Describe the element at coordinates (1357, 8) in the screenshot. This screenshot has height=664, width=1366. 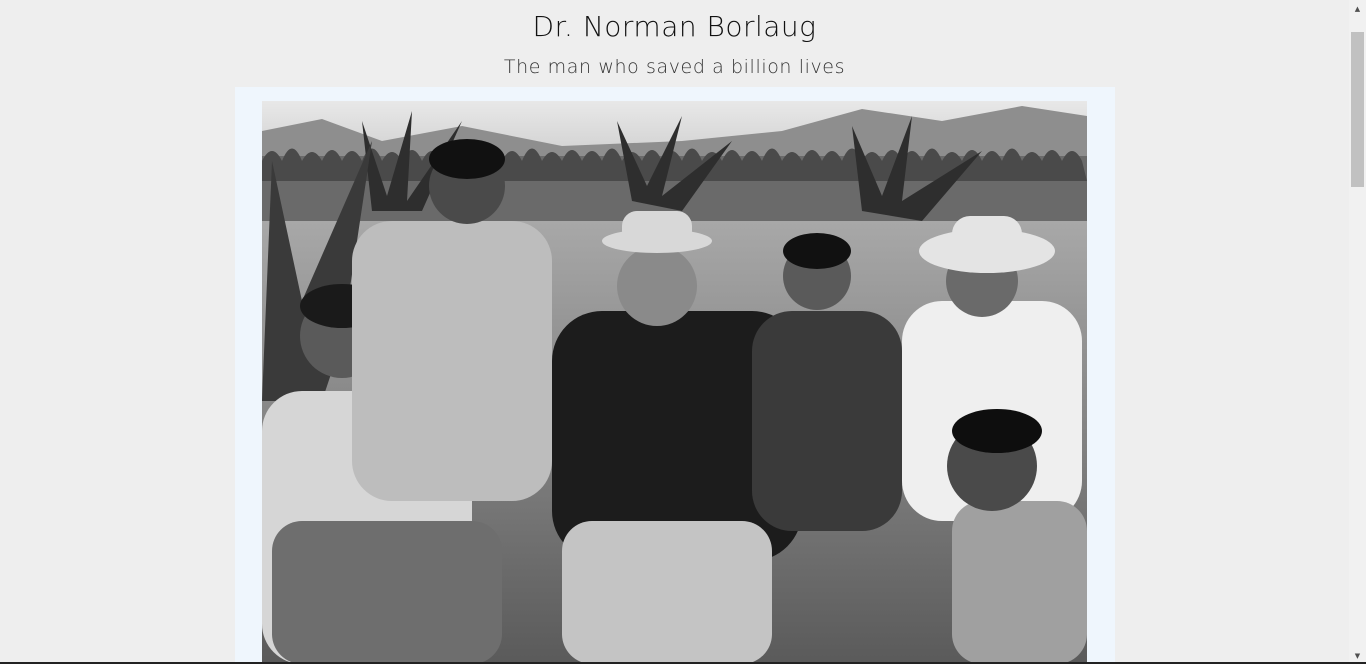
I see `scroll-up-icon: ▲` at that location.